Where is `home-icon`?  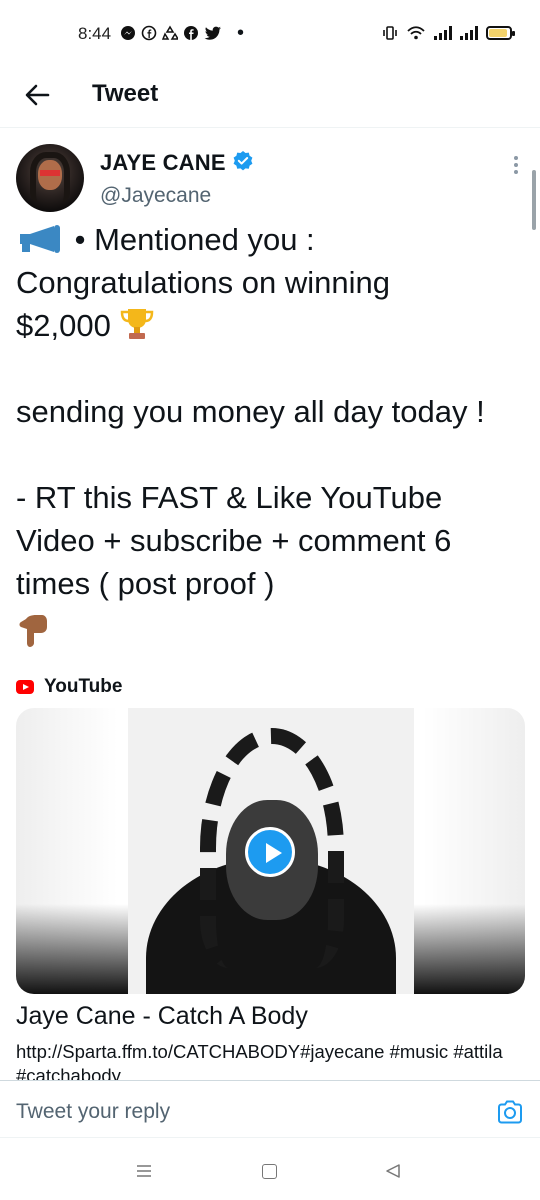 home-icon is located at coordinates (269, 1171).